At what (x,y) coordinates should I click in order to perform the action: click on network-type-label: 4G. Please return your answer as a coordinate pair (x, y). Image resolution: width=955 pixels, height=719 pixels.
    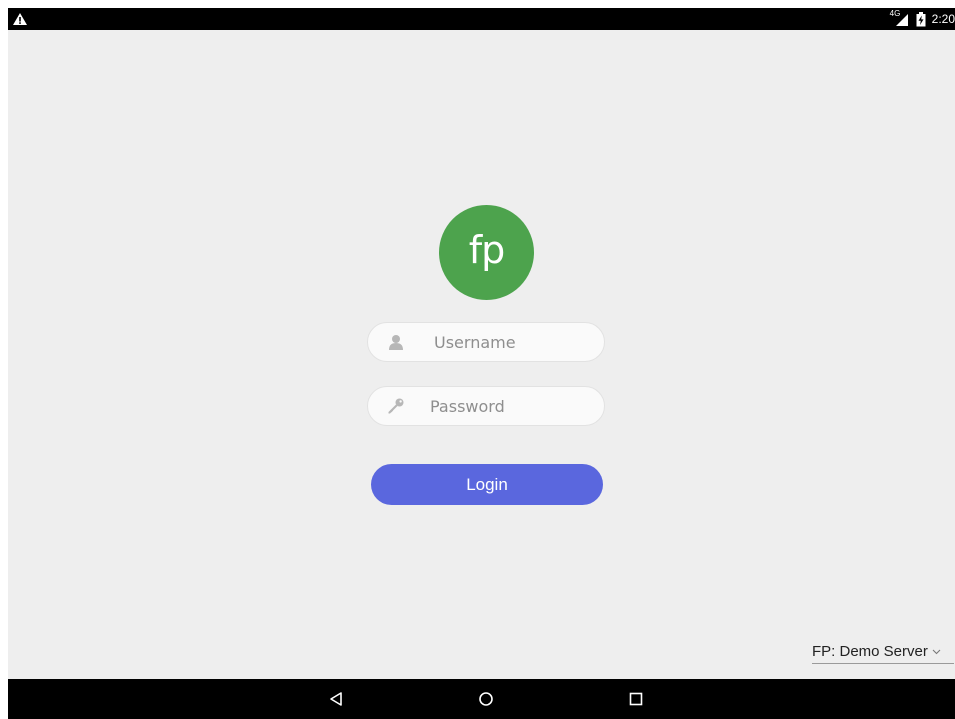
    Looking at the image, I should click on (895, 13).